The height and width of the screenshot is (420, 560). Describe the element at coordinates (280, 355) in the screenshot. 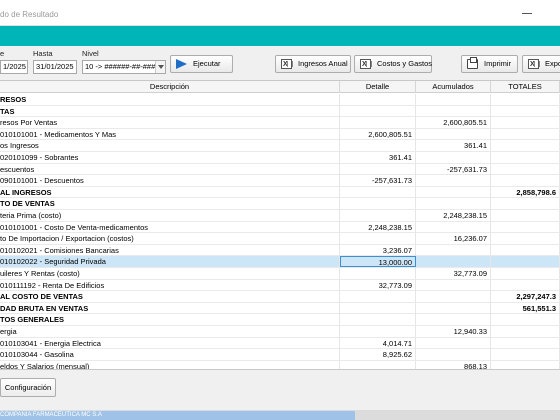

I see `table-row: 010103044 - Gasolina 8,925.62` at that location.